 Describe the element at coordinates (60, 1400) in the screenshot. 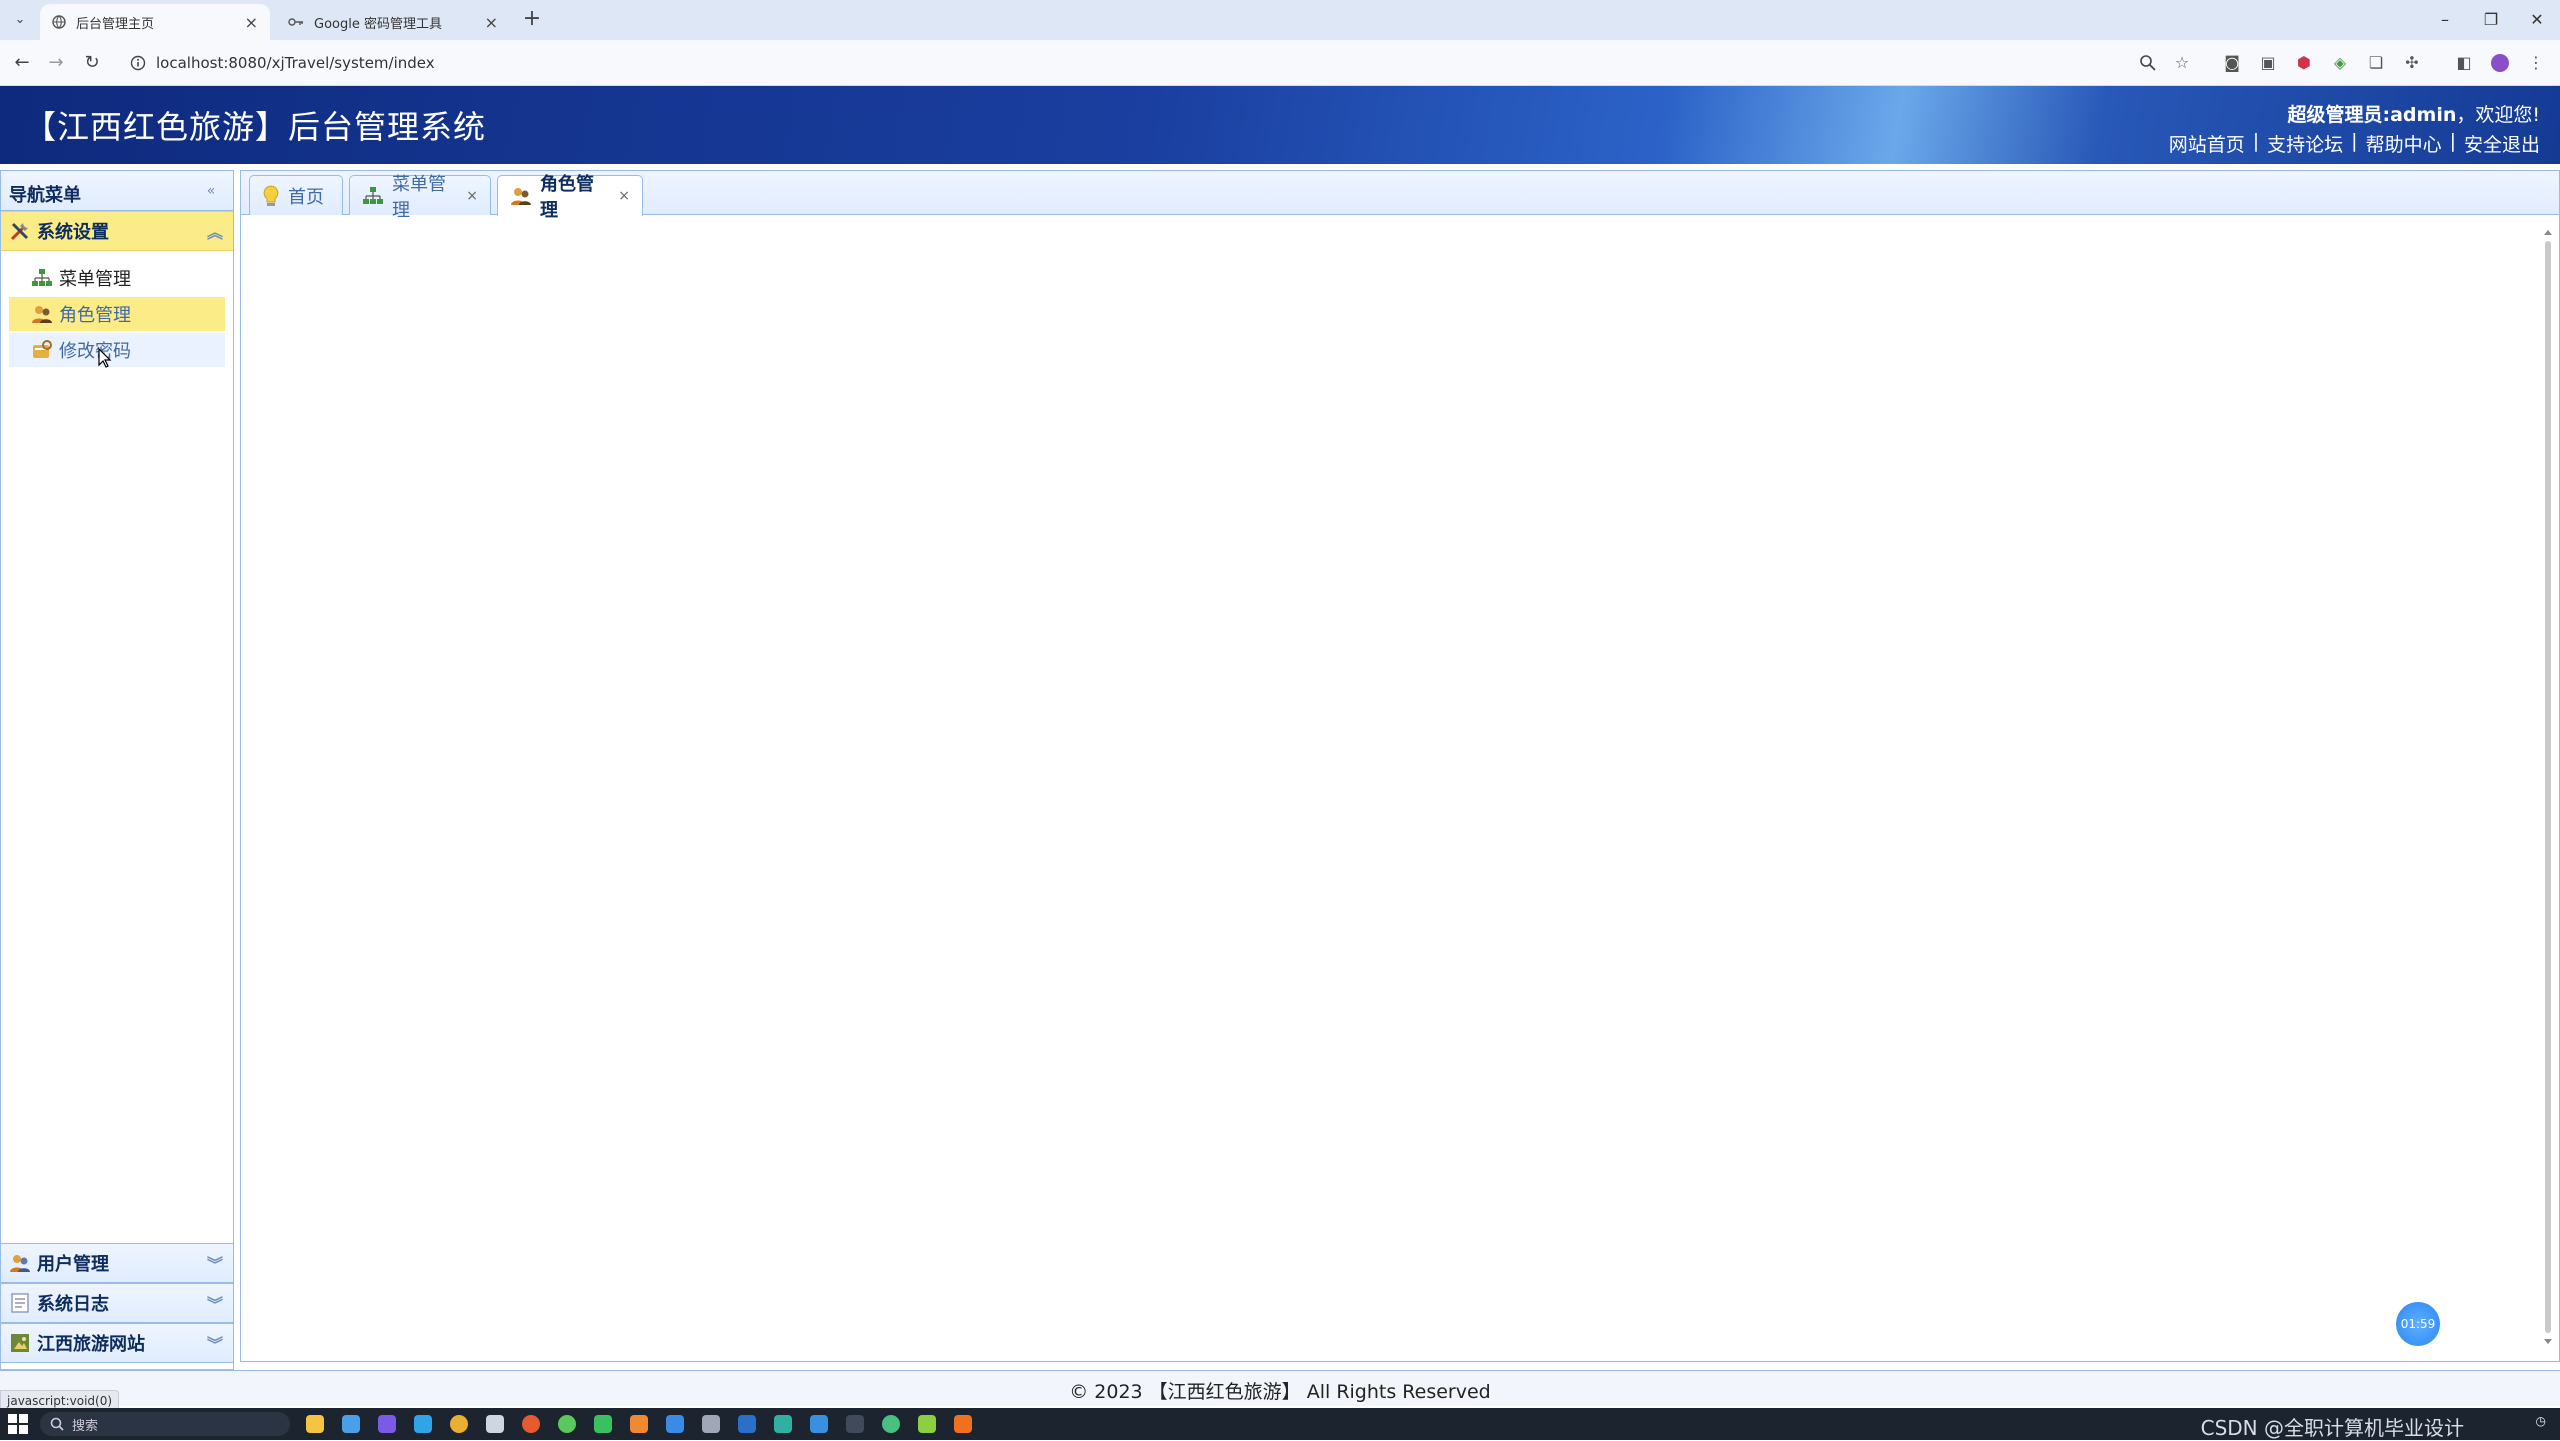

I see `status-bar-url: javascript:void(0)` at that location.